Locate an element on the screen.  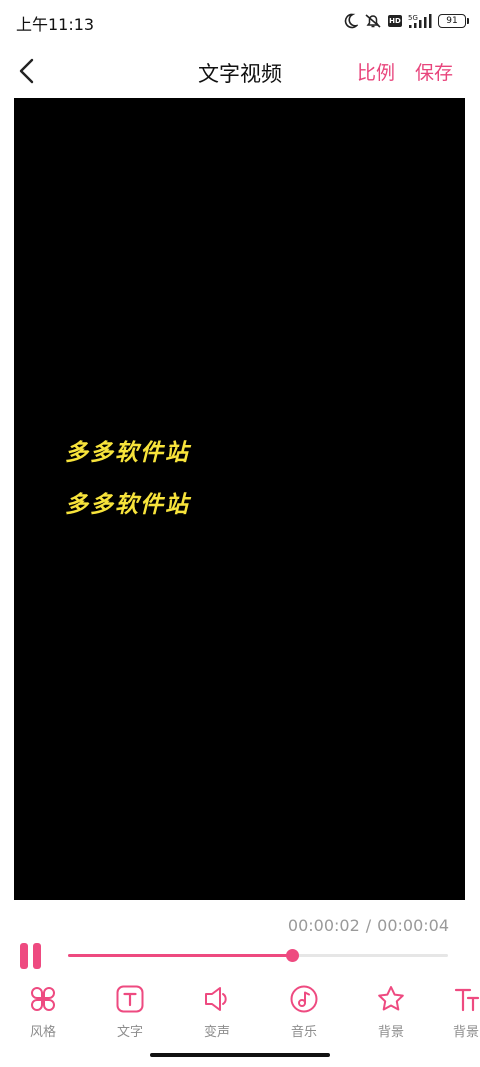
tool-text-button: 文字 is located at coordinates (130, 1011).